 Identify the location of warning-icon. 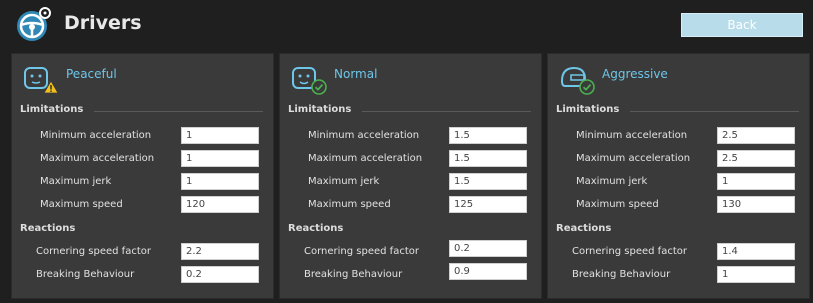
(51, 87).